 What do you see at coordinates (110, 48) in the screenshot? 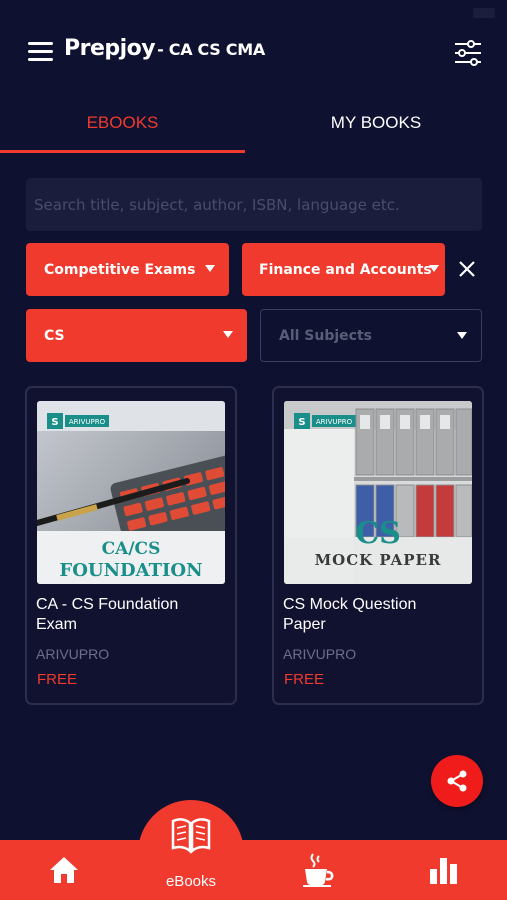
I see `brand-name: Prepjoy` at bounding box center [110, 48].